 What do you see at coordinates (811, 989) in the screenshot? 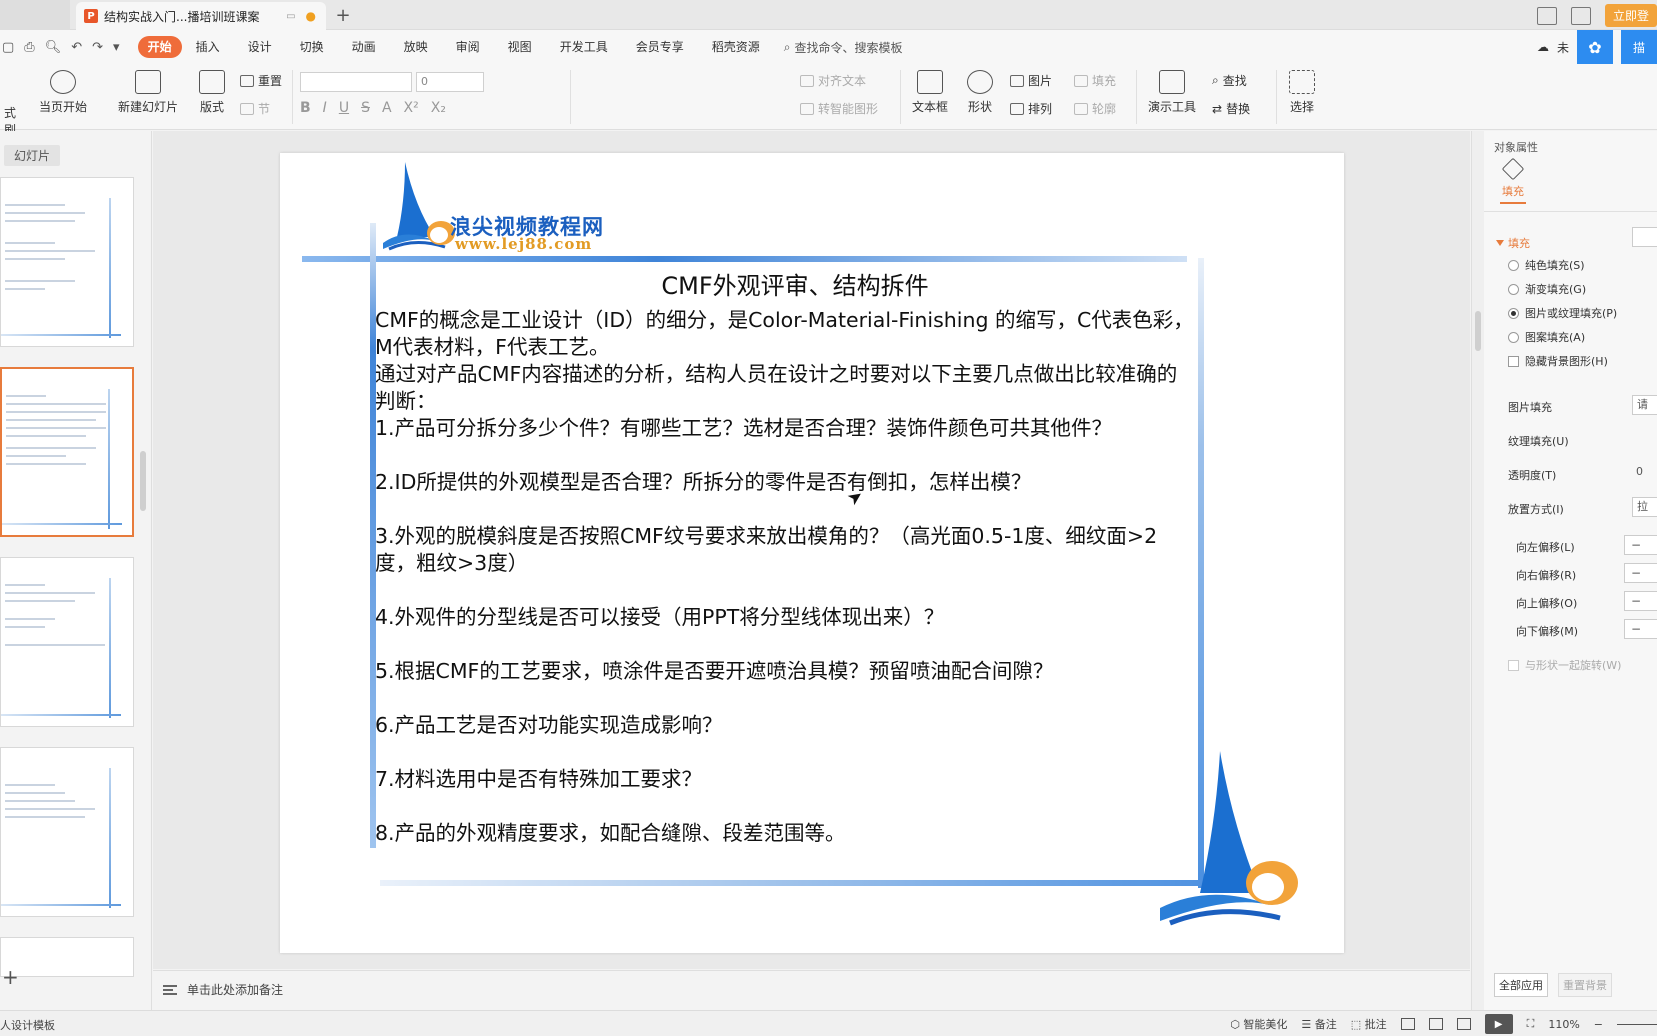
I see `notes-bar: 单击此处添加备注` at bounding box center [811, 989].